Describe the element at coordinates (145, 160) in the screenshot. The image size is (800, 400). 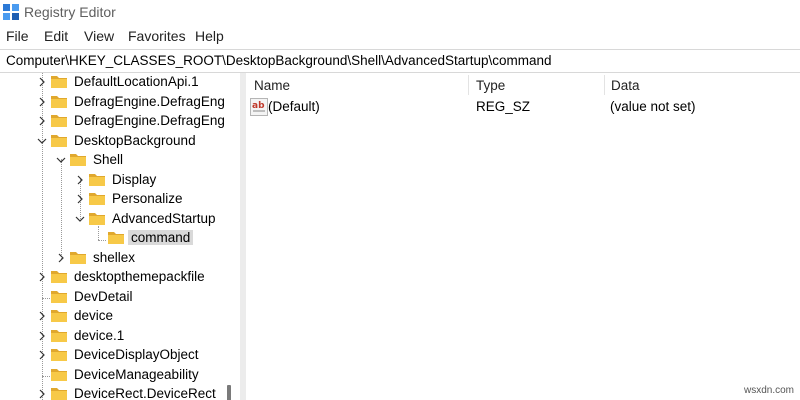
I see `tree-item: Shell` at that location.